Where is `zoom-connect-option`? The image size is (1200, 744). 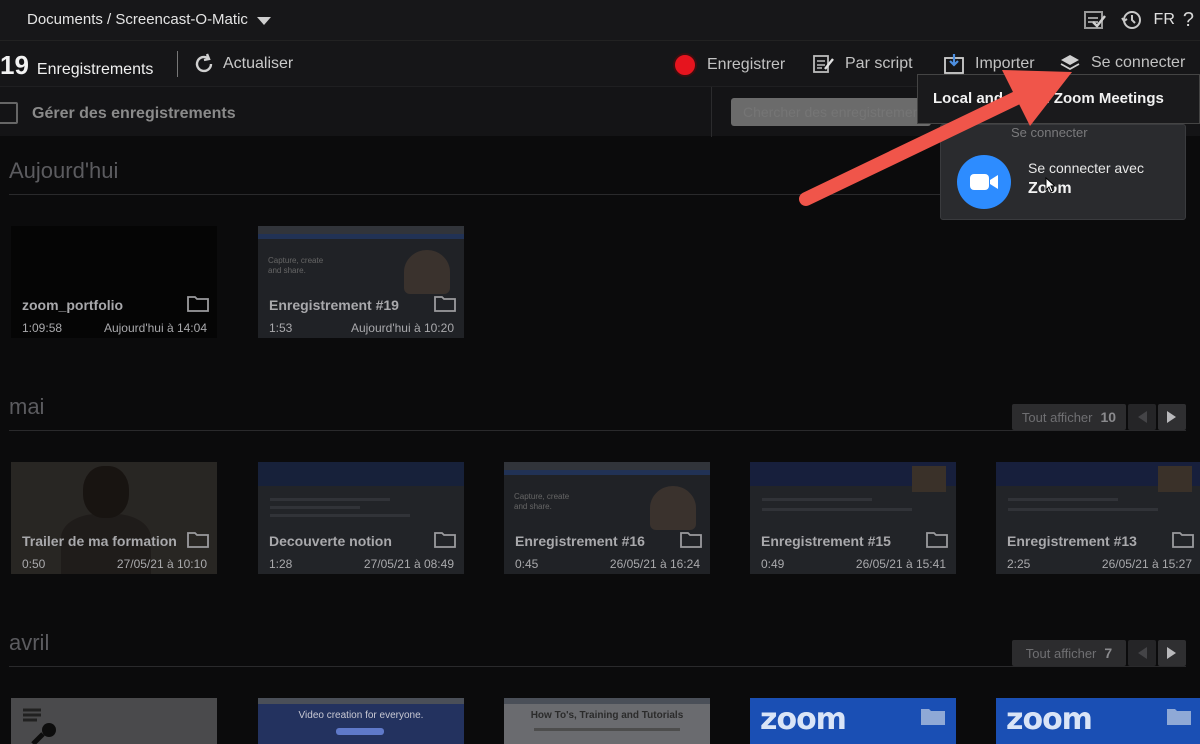 zoom-connect-option is located at coordinates (984, 182).